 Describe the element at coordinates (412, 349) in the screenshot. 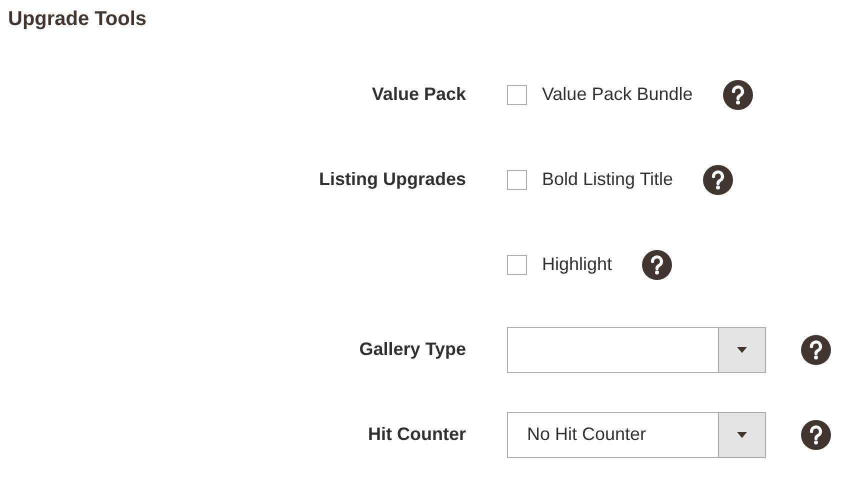

I see `field-label: Gallery Type` at that location.